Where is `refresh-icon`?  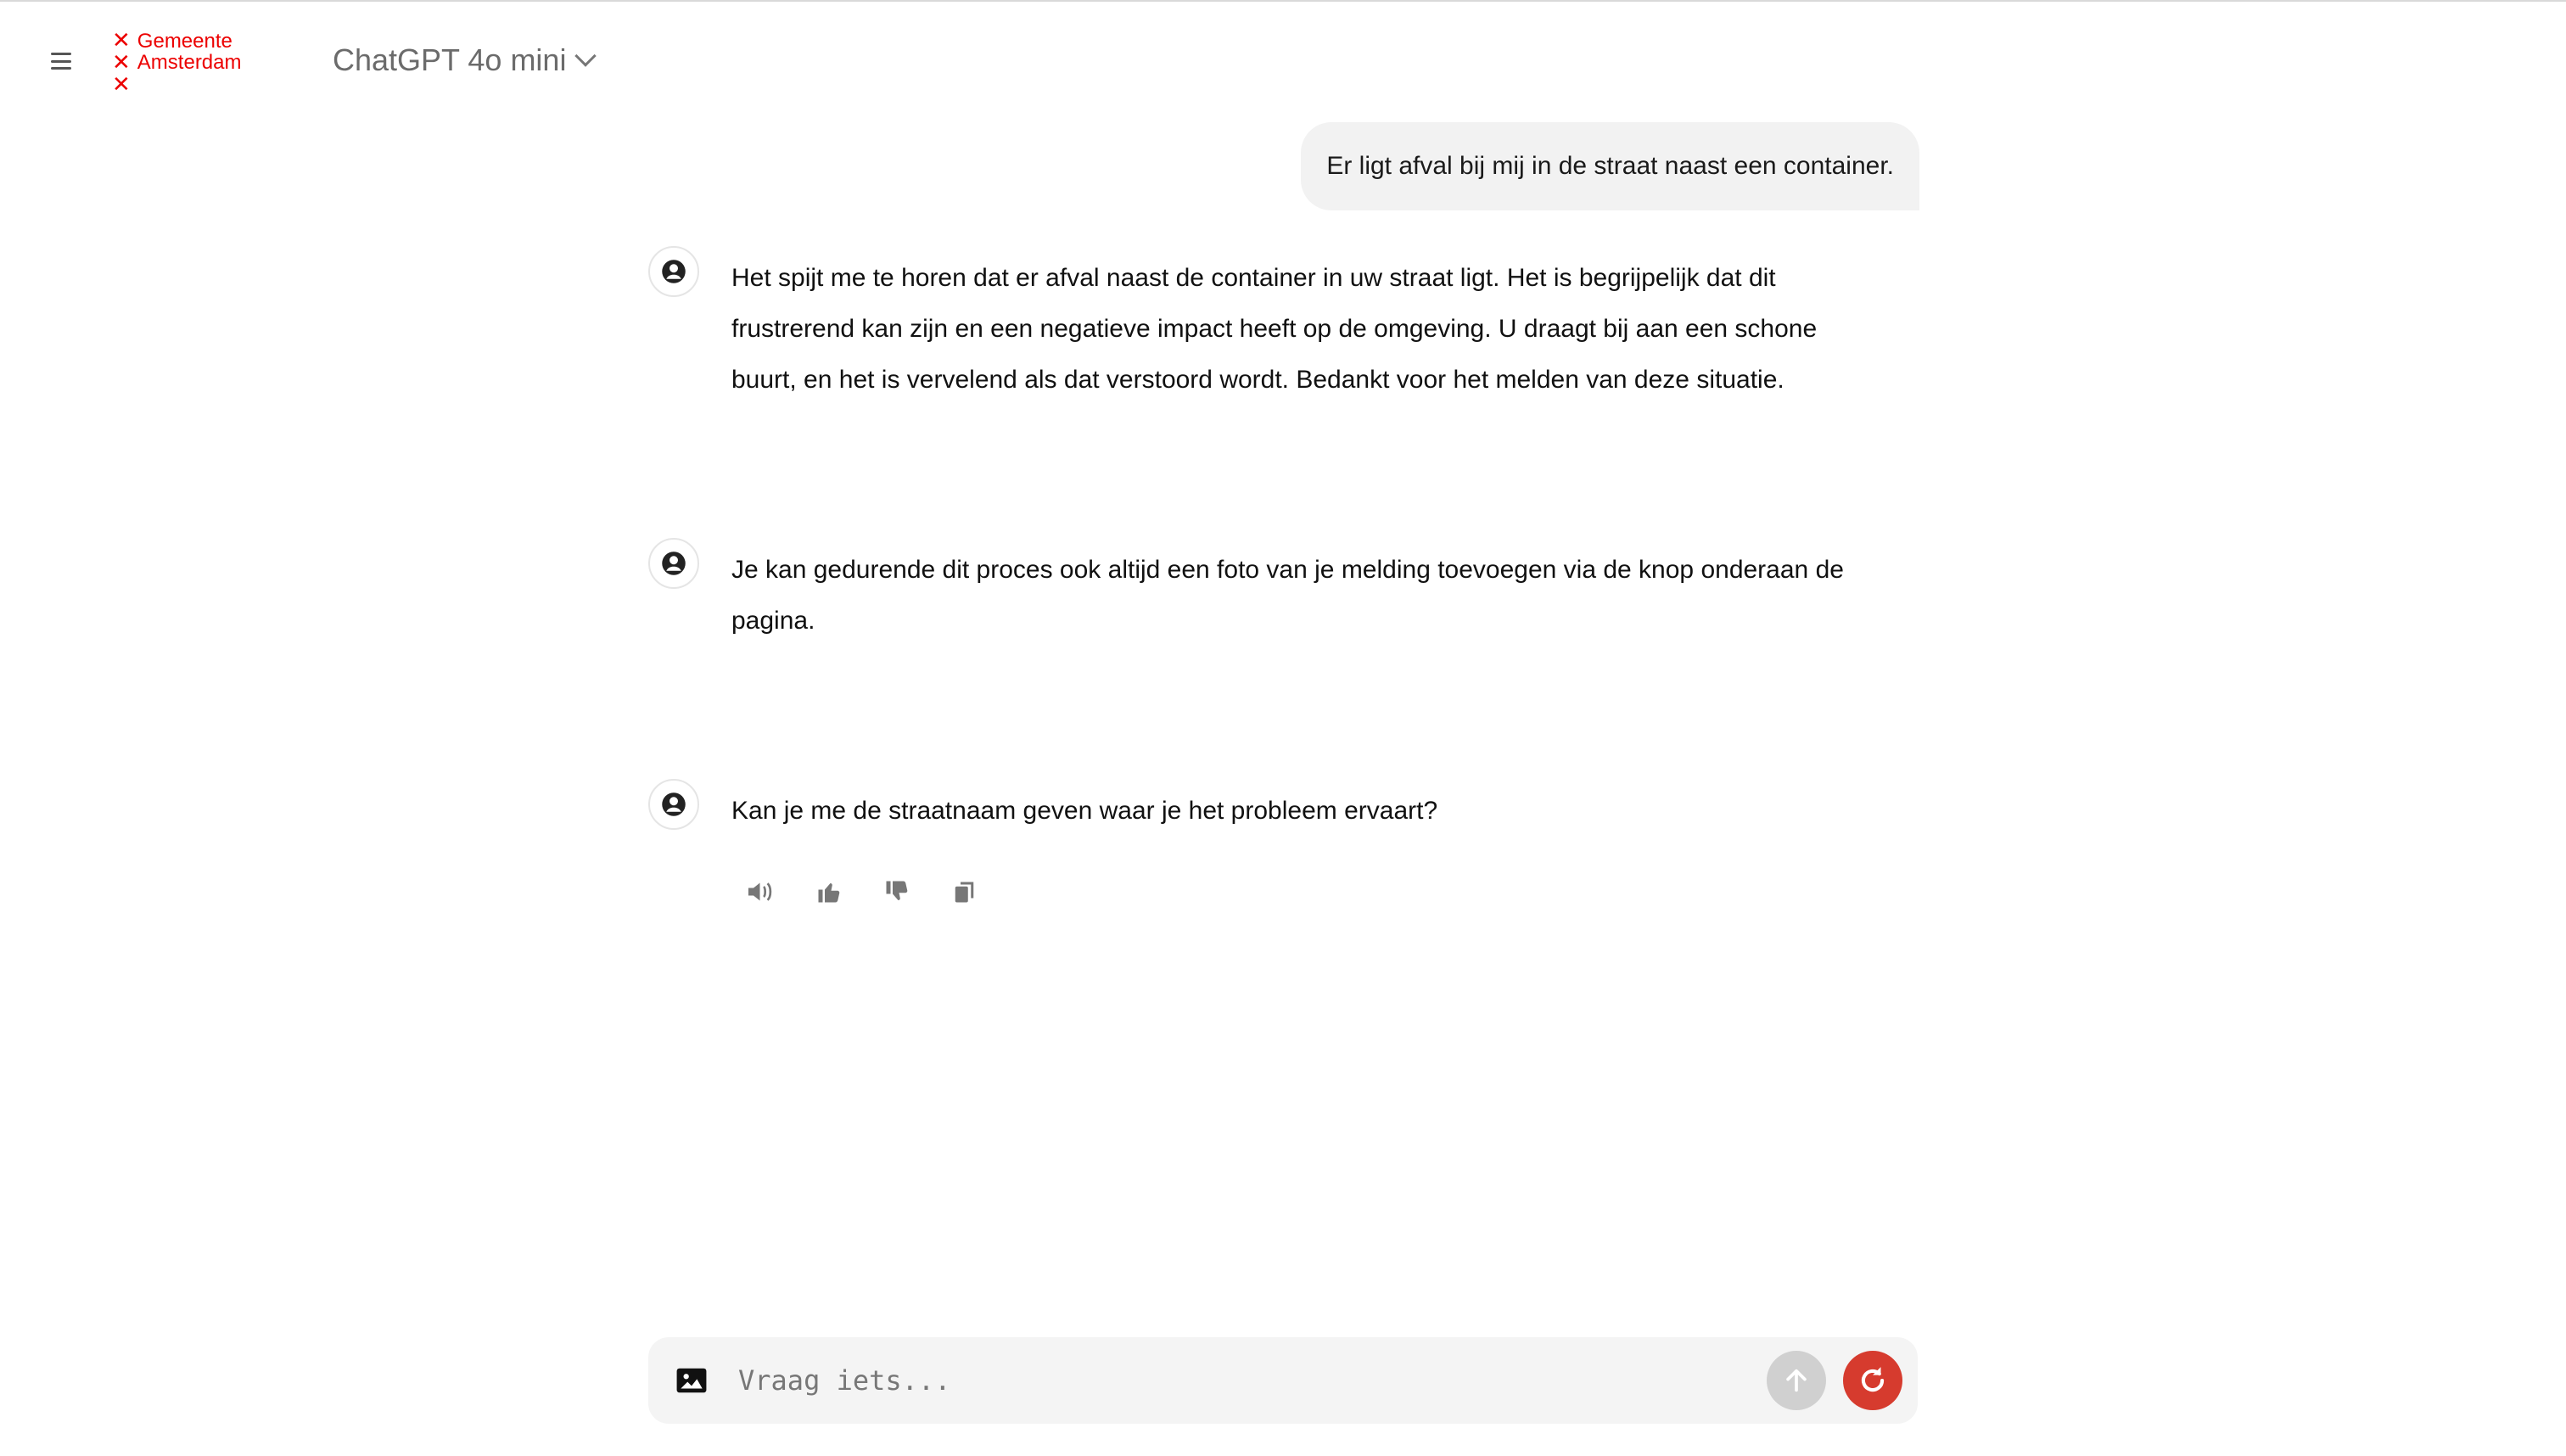
refresh-icon is located at coordinates (1873, 1379).